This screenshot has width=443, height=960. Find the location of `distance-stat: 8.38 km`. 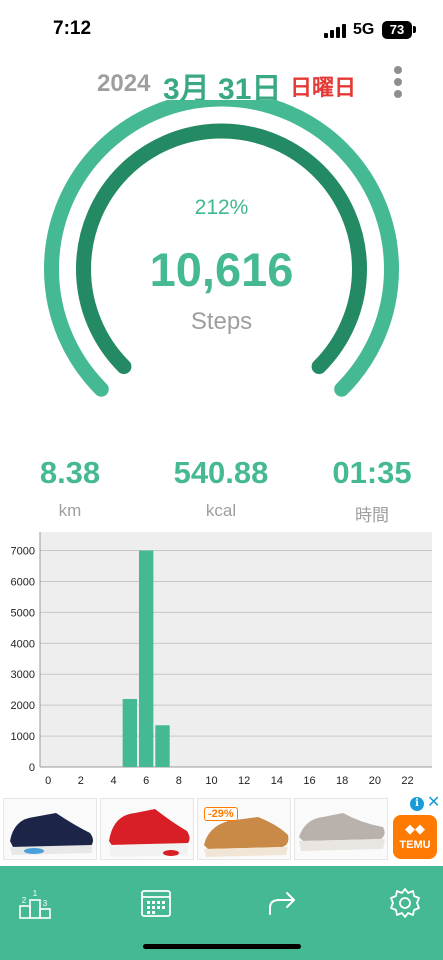

distance-stat: 8.38 km is located at coordinates (70, 488).